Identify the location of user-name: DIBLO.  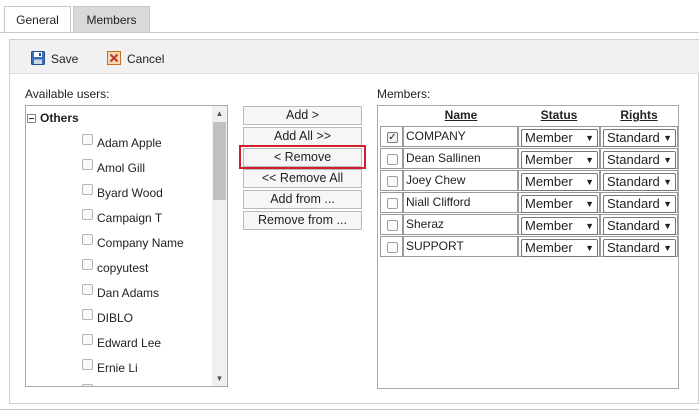
(115, 318).